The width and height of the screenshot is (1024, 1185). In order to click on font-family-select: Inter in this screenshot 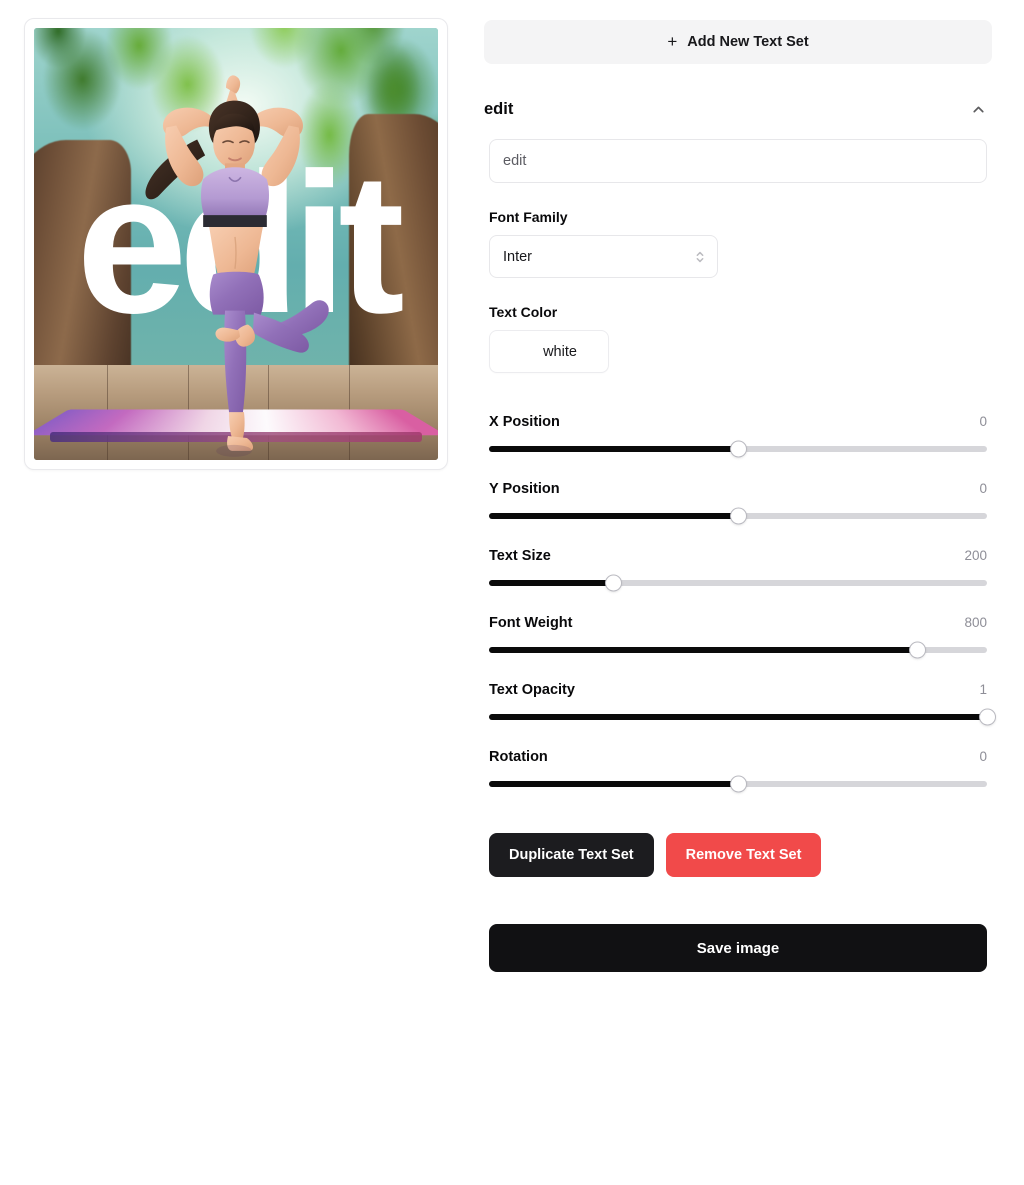, I will do `click(603, 256)`.